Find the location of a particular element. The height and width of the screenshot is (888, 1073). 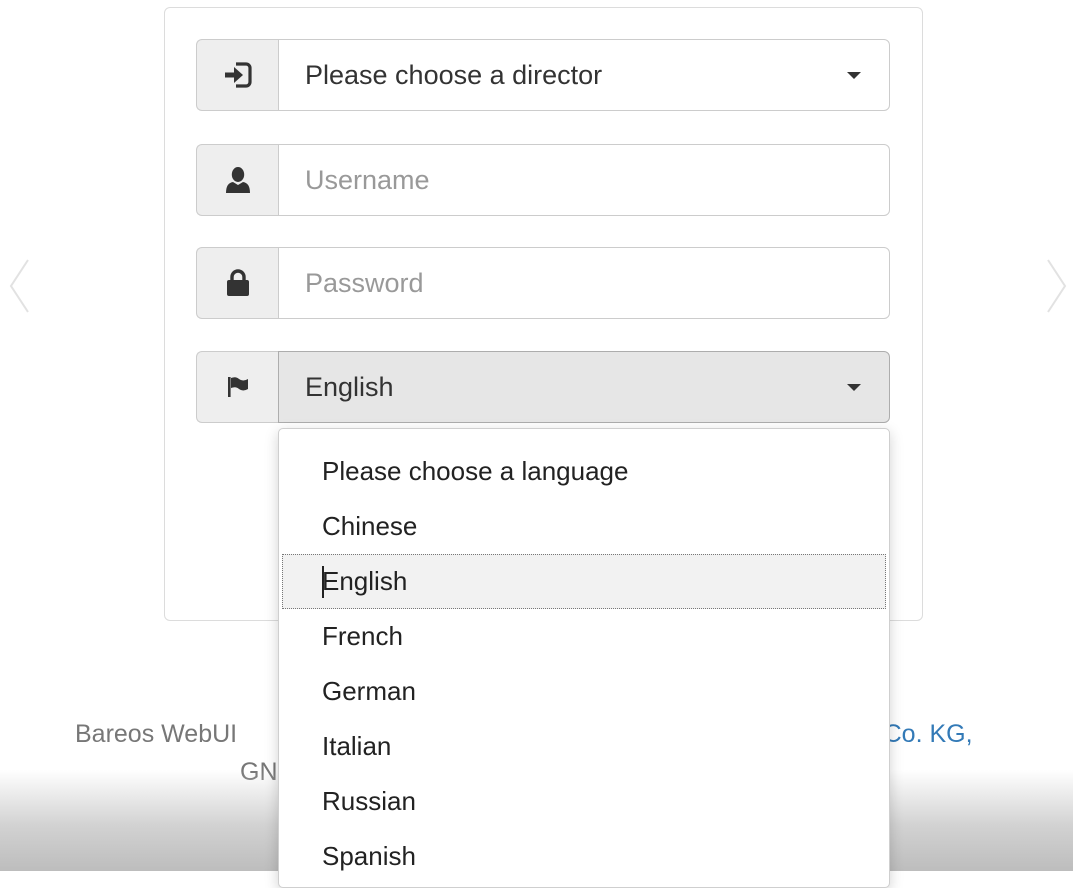

password-placeholder: Password is located at coordinates (364, 282).